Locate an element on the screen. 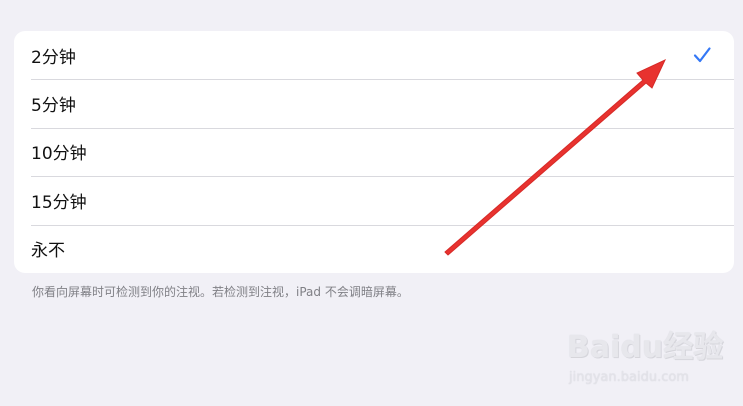  option-10-minutes: 10分钟 is located at coordinates (374, 151).